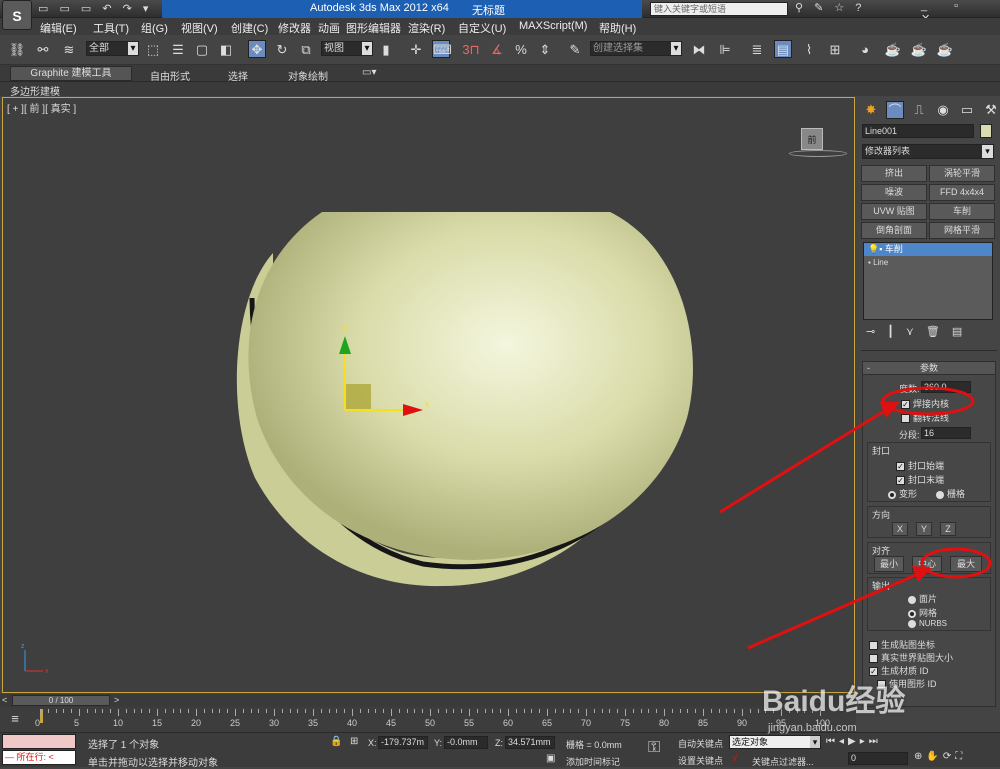  Describe the element at coordinates (369, 72) in the screenshot. I see `ribbon-options-icon: ▭▾` at that location.